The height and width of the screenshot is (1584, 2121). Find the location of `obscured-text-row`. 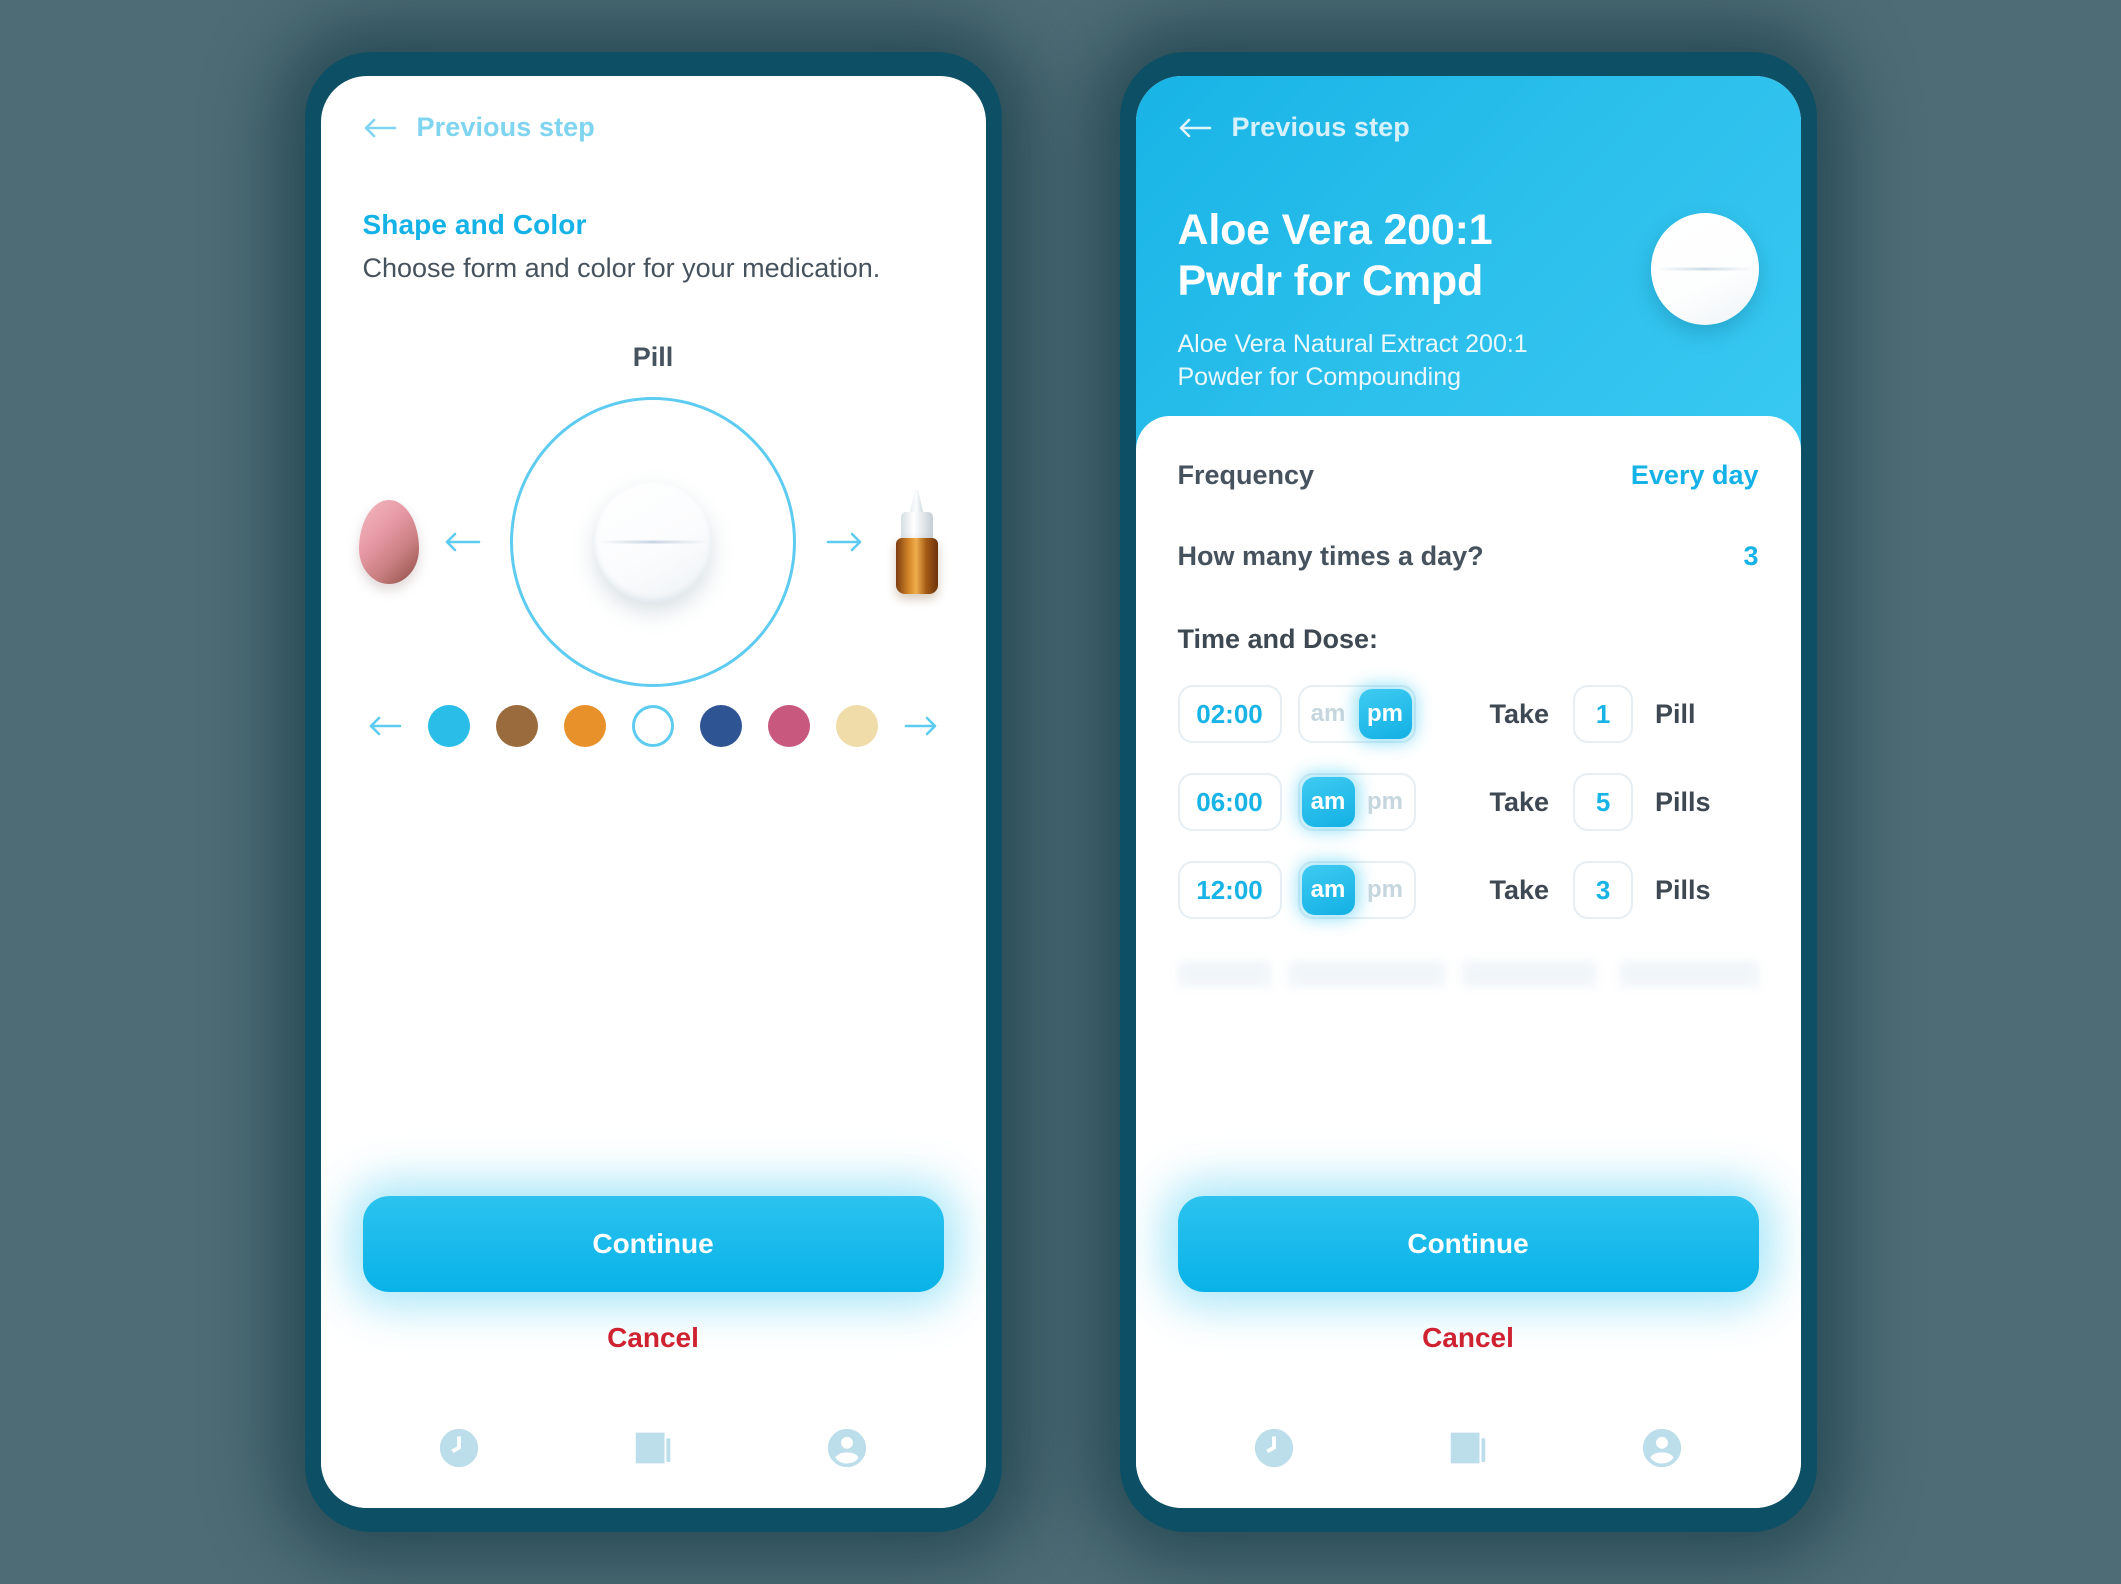

obscured-text-row is located at coordinates (1468, 974).